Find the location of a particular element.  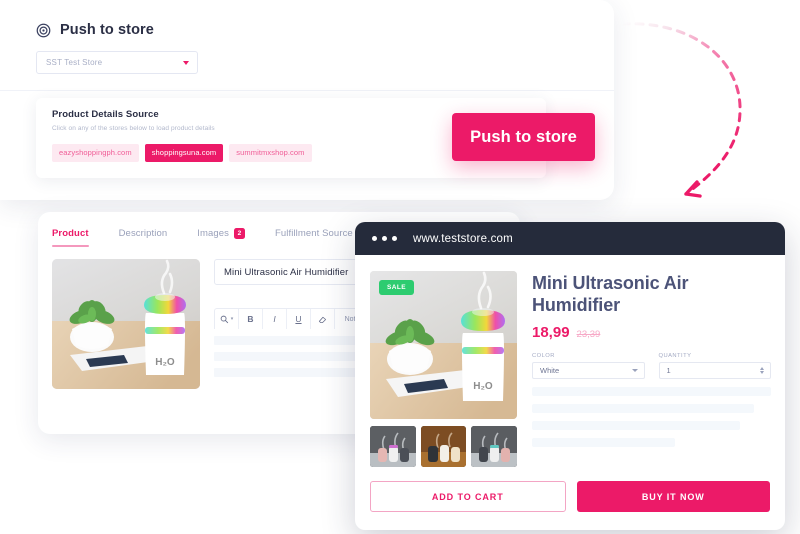

underline-button: U is located at coordinates (299, 319).